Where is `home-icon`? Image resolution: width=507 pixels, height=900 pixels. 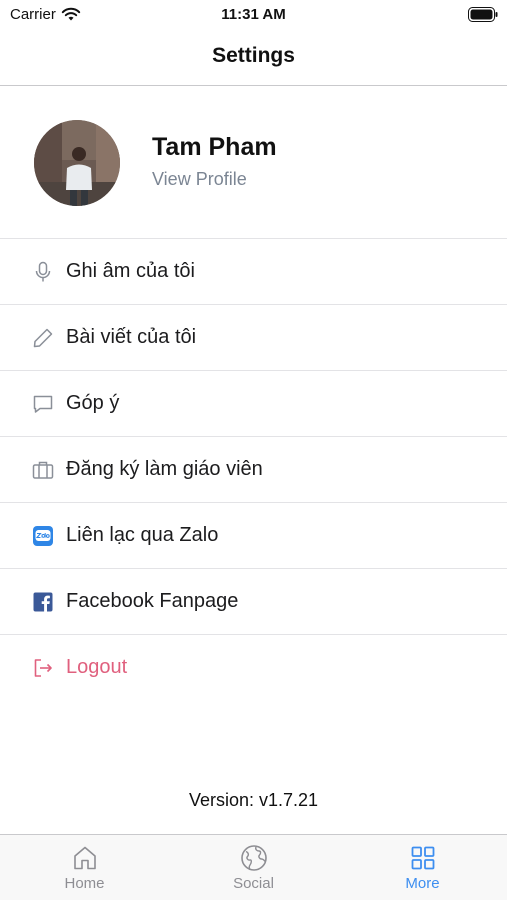 home-icon is located at coordinates (84, 858).